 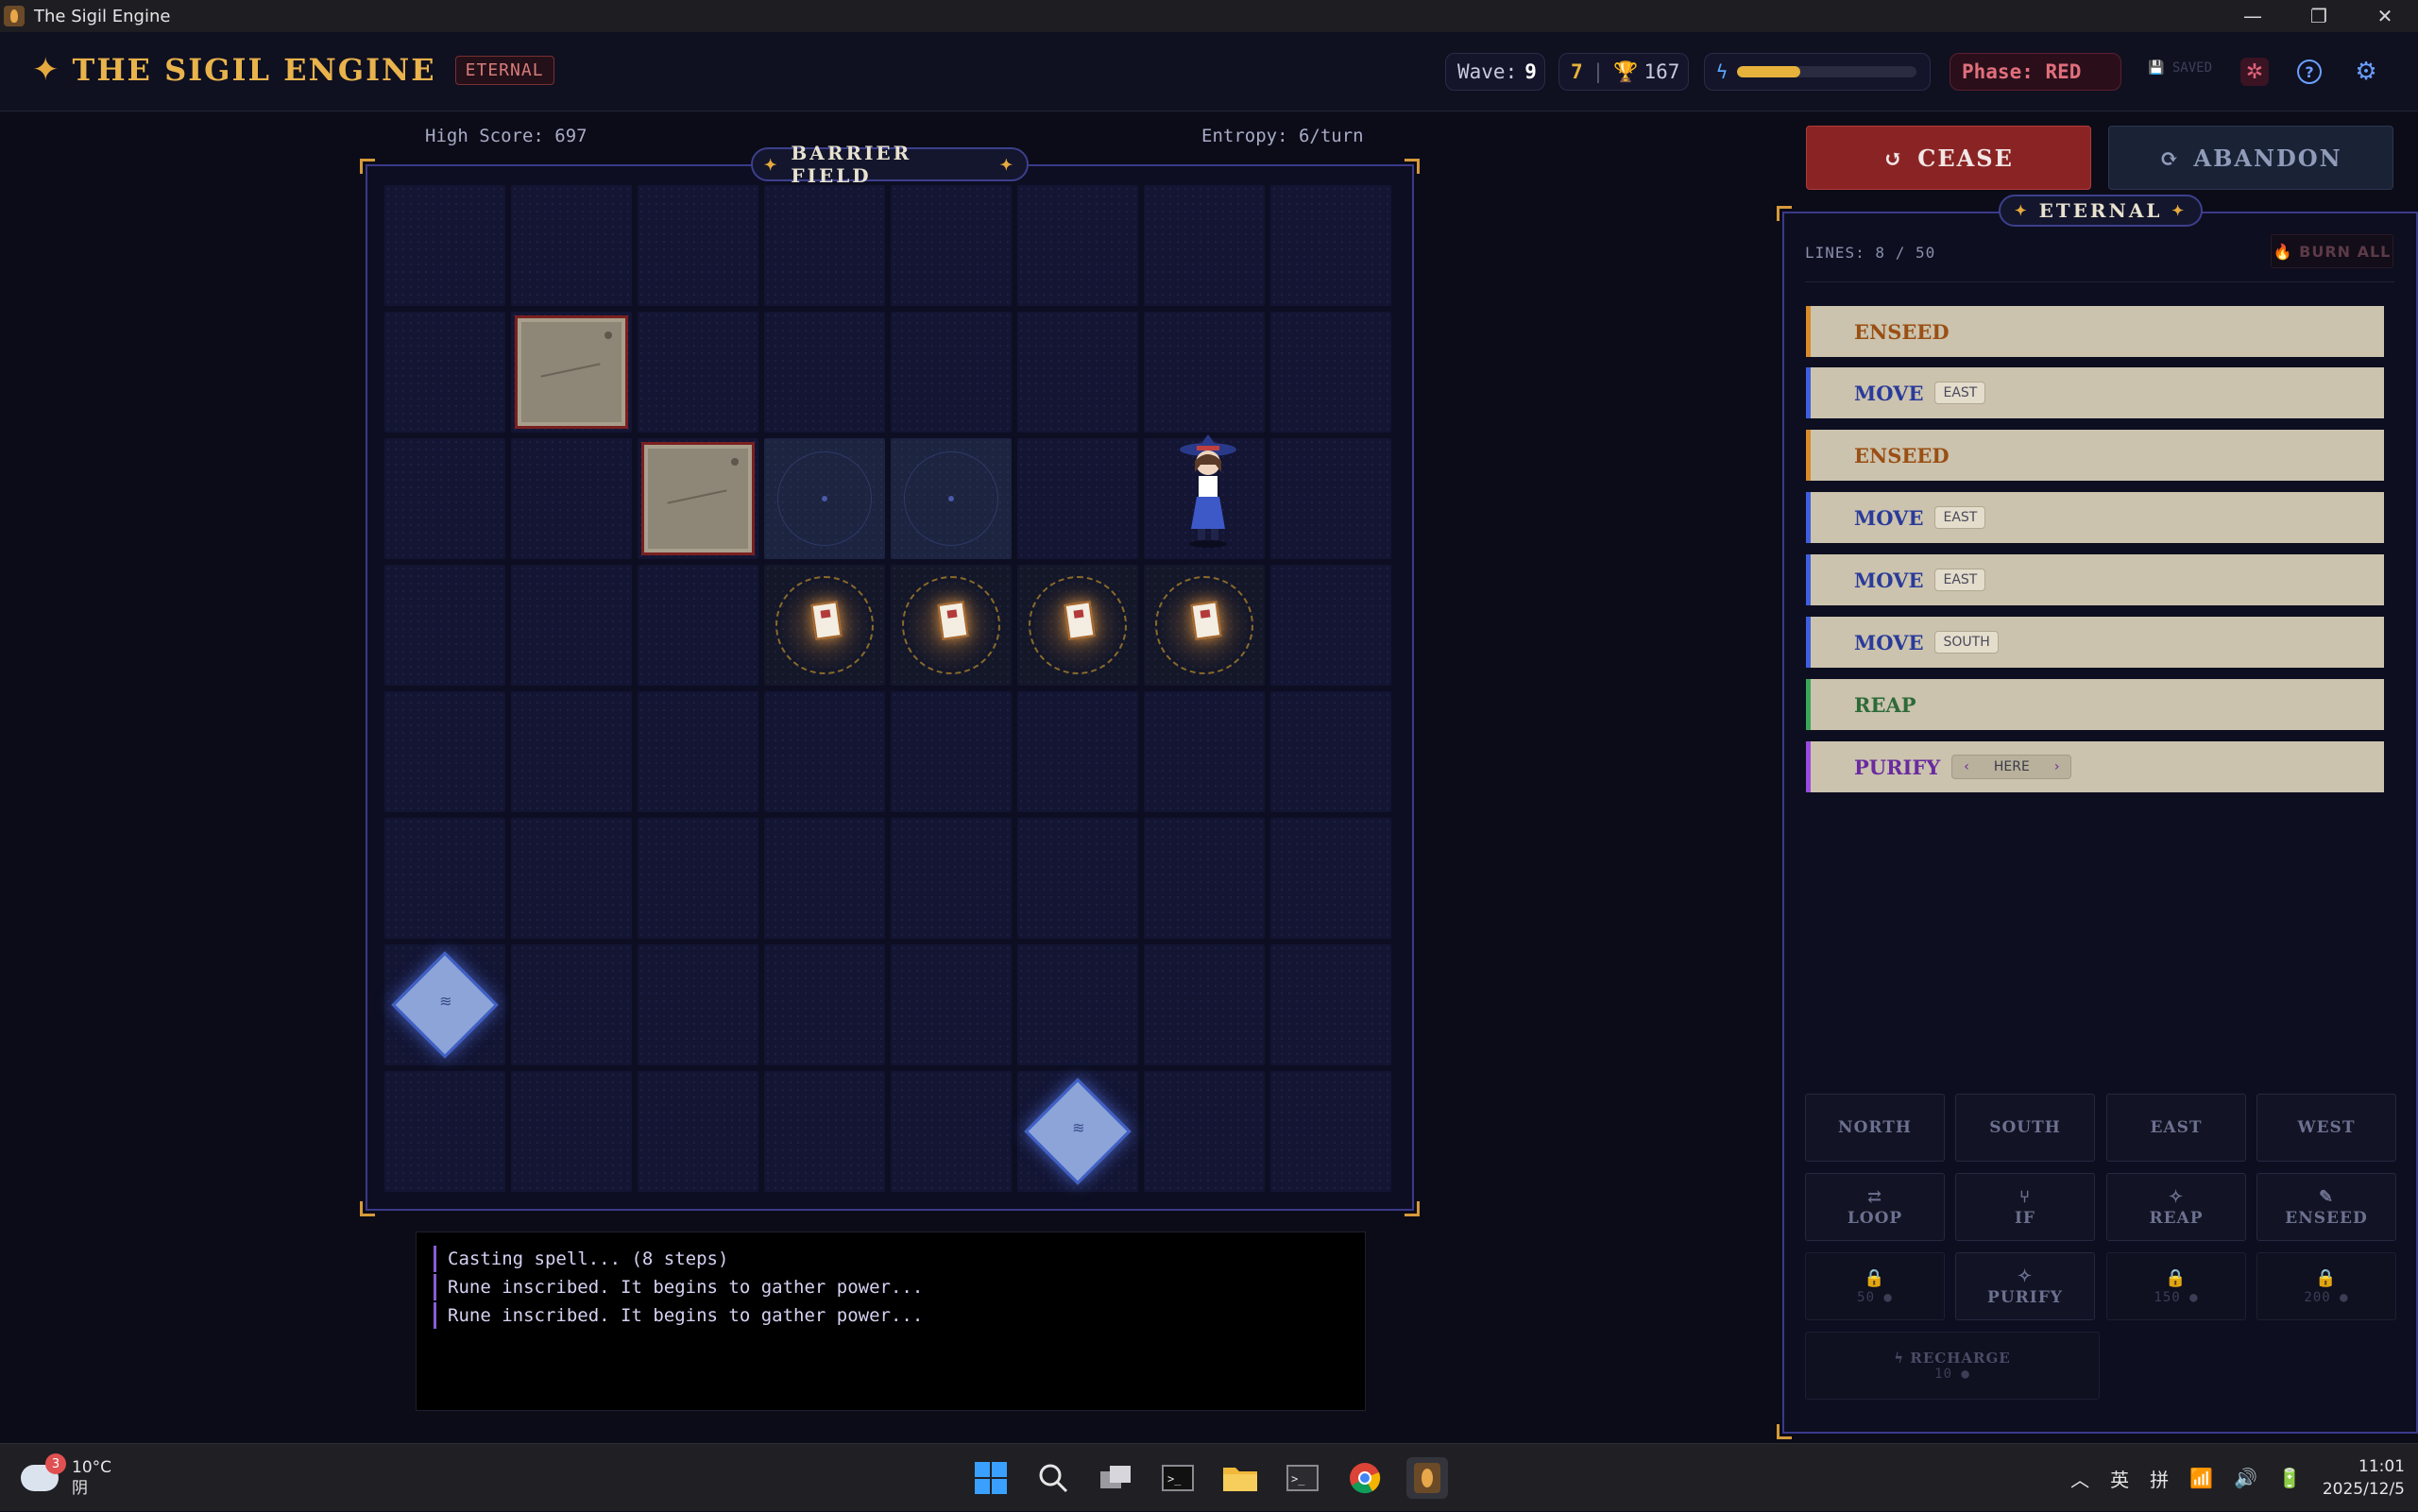 I want to click on weather-widget: 3 10°C 阴, so click(x=66, y=1476).